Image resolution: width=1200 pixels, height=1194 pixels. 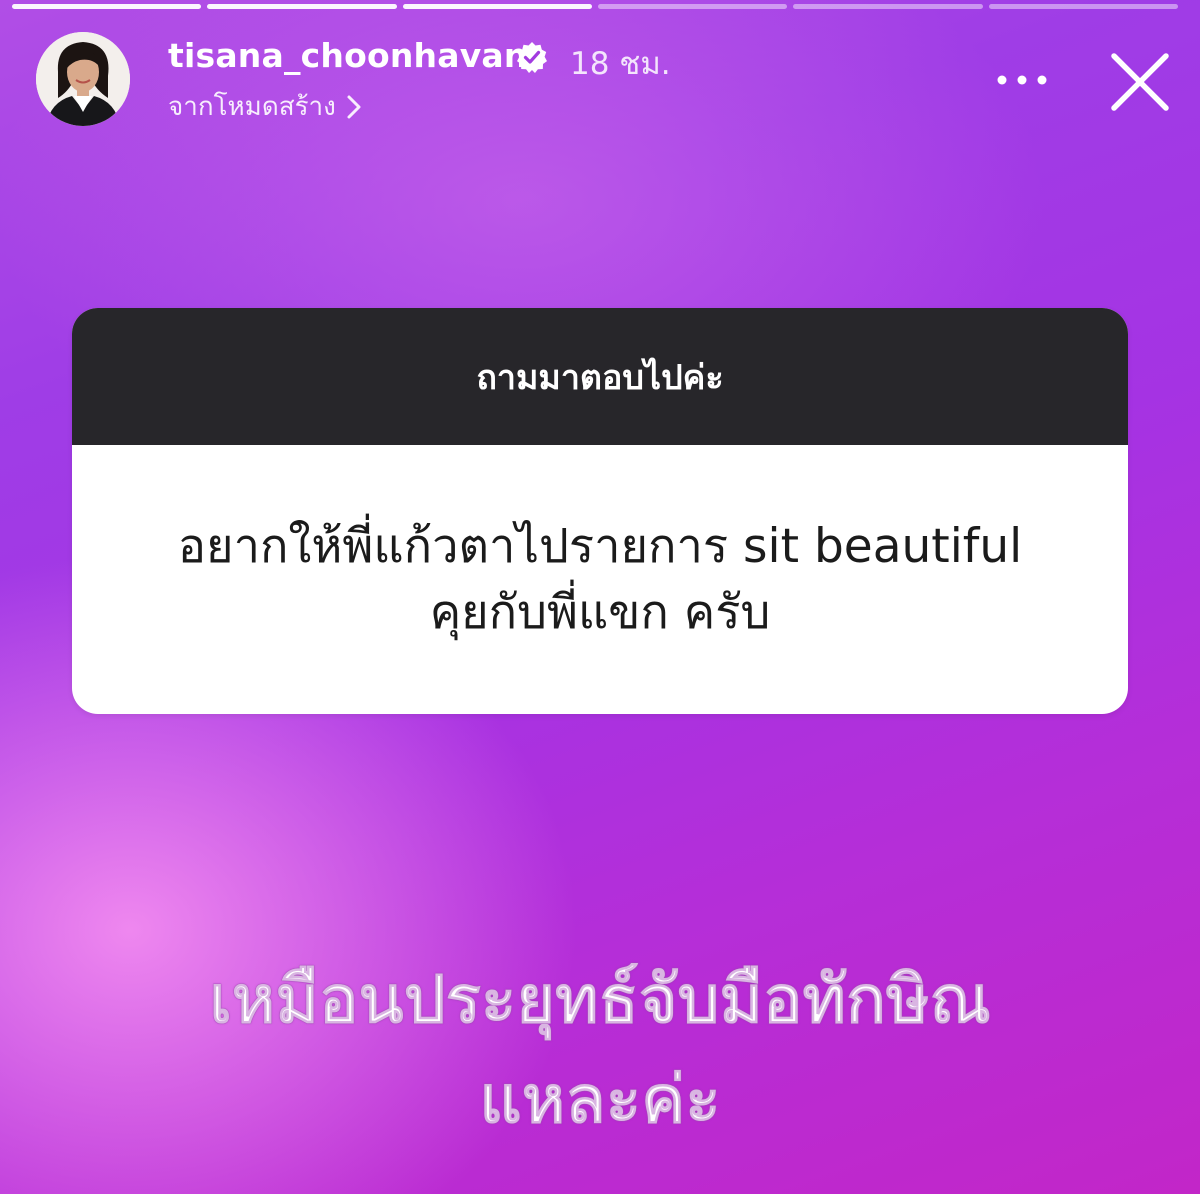 What do you see at coordinates (600, 376) in the screenshot?
I see `question-sticker-title: ถามมาตอบไปค่ะ` at bounding box center [600, 376].